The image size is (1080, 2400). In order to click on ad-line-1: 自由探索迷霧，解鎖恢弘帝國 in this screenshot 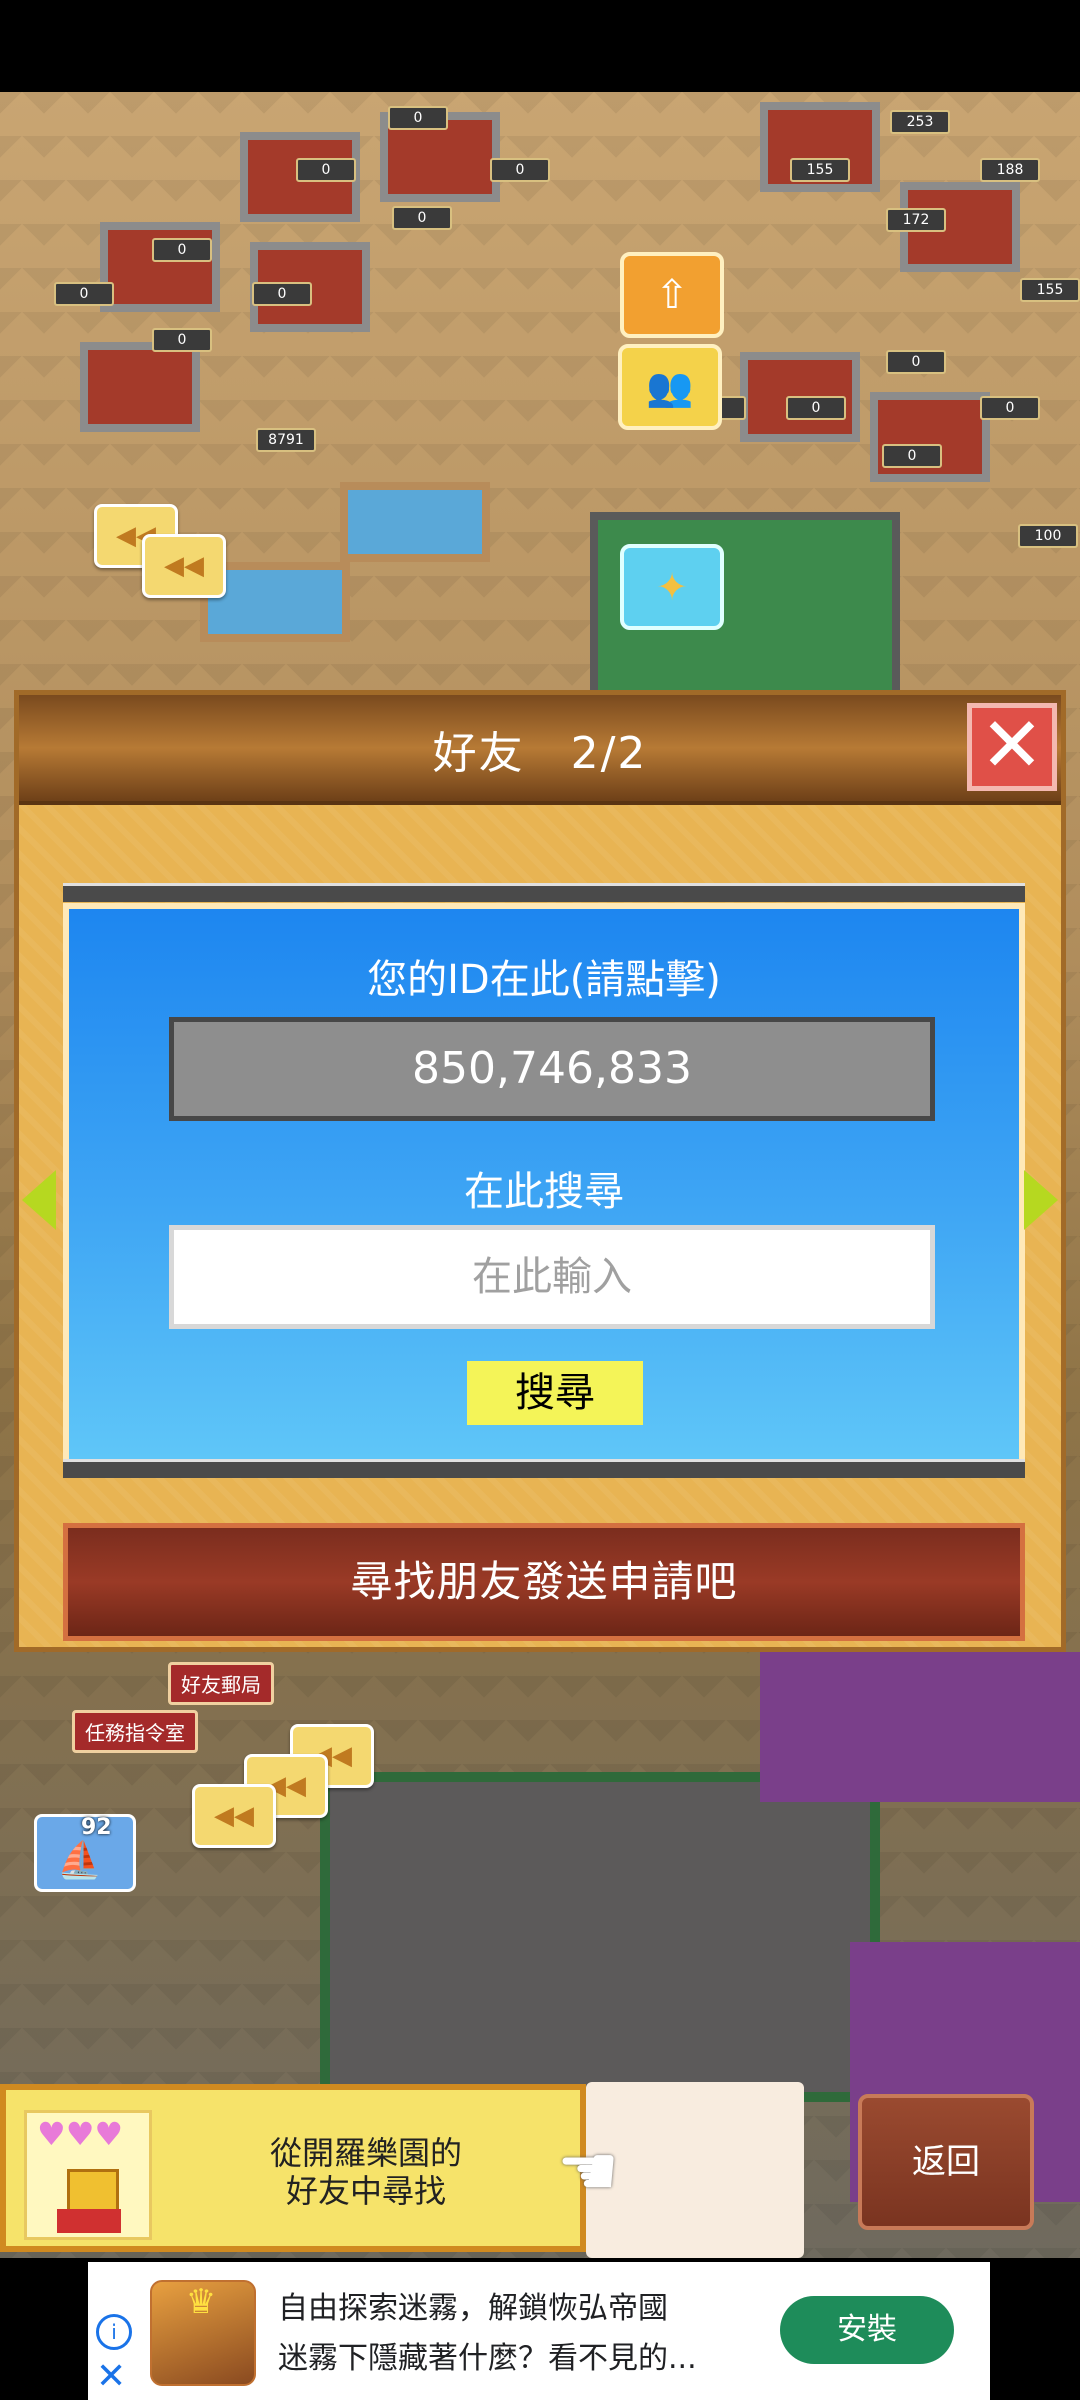, I will do `click(473, 2308)`.